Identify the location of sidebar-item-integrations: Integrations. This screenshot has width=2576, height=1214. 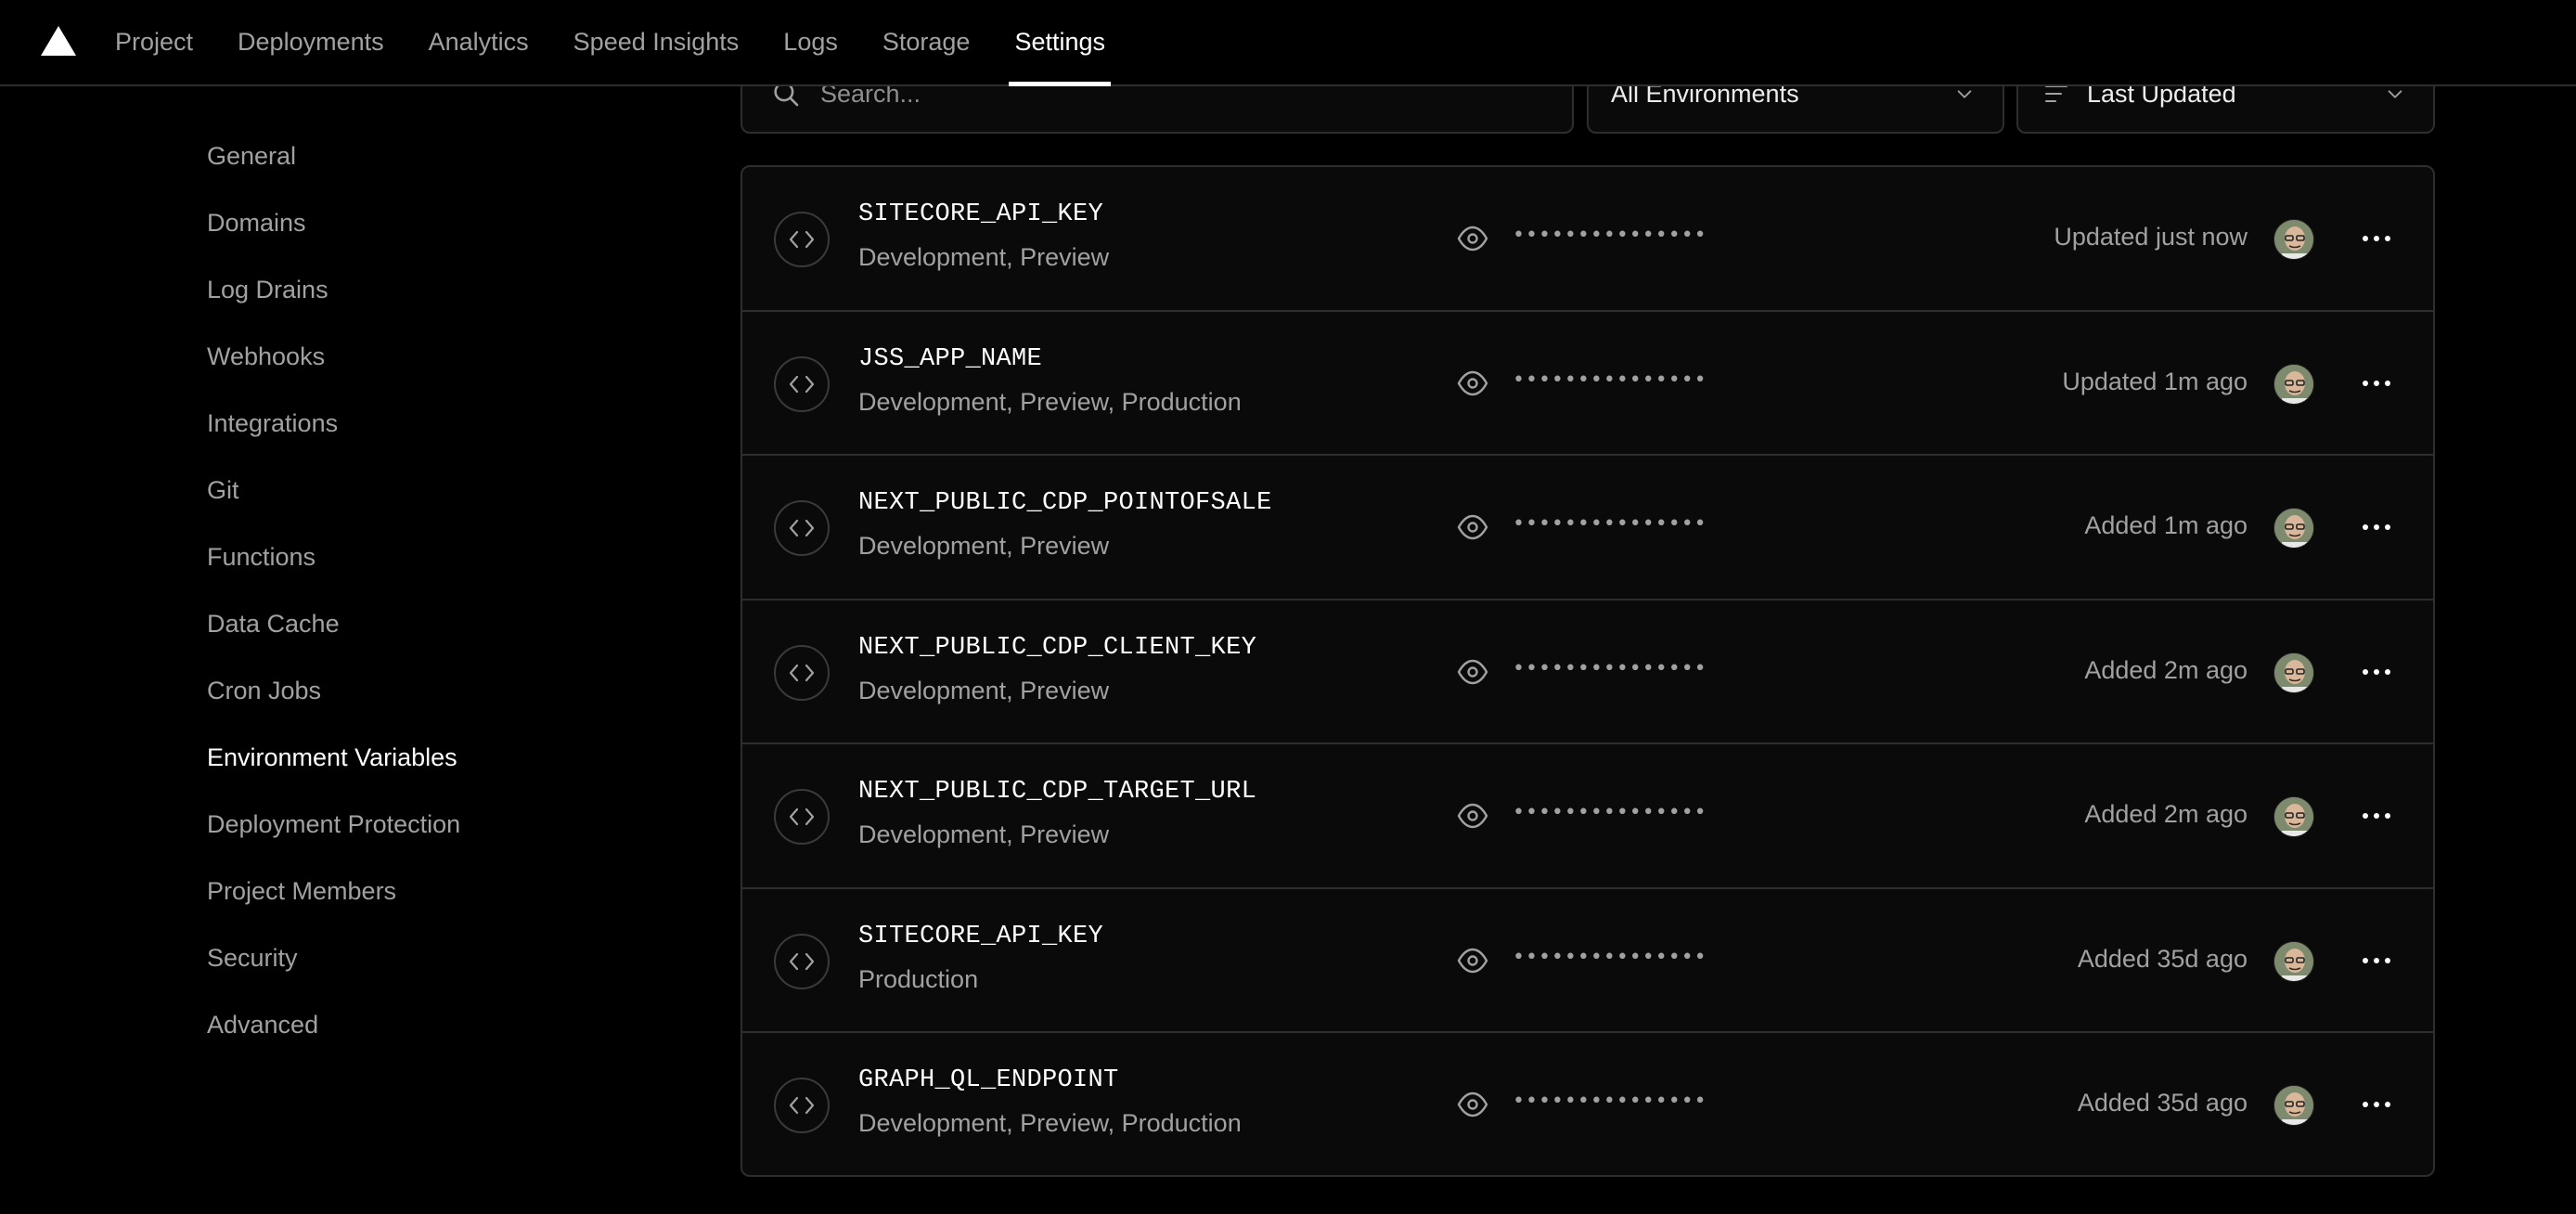
(439, 423).